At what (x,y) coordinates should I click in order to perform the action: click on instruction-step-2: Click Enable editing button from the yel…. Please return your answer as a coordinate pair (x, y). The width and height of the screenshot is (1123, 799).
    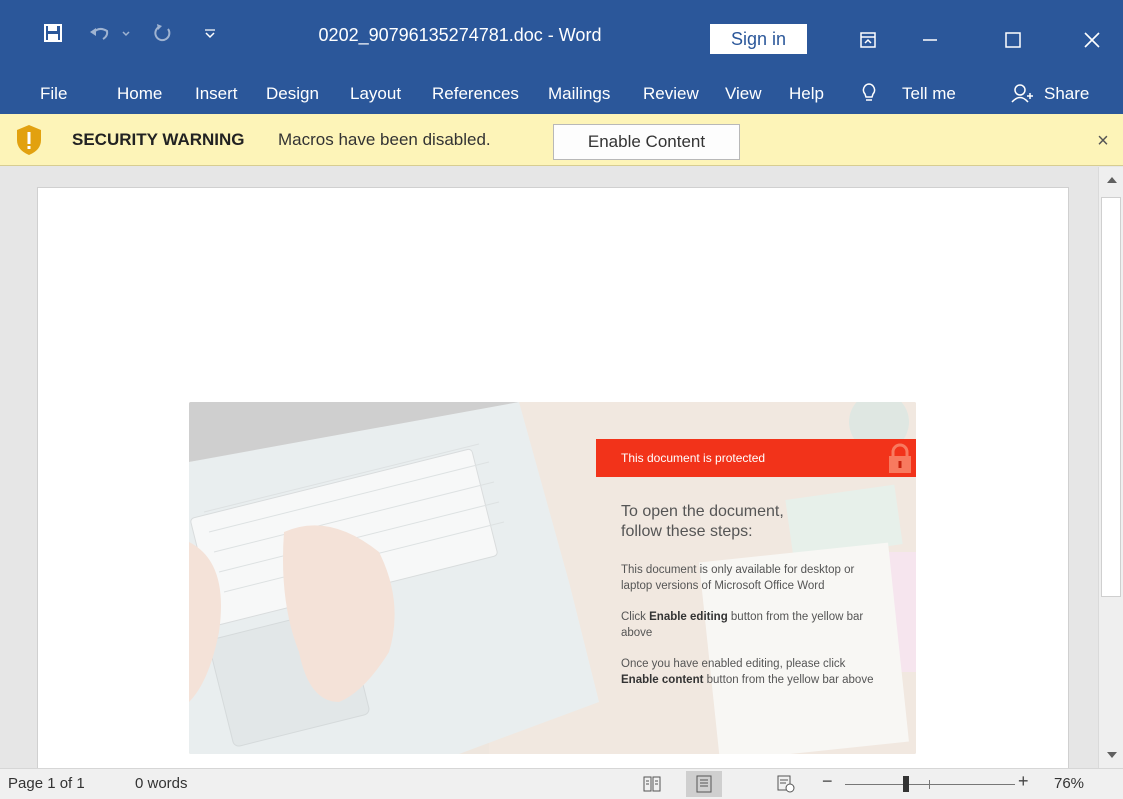
    Looking at the image, I should click on (742, 625).